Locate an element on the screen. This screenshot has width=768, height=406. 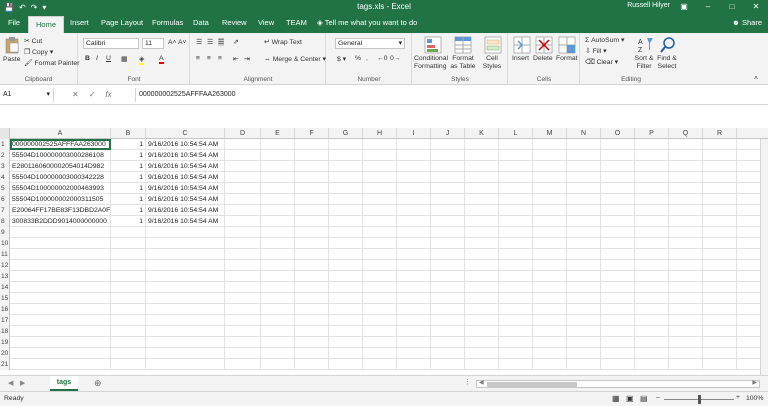
comma-icon: , is located at coordinates (367, 58).